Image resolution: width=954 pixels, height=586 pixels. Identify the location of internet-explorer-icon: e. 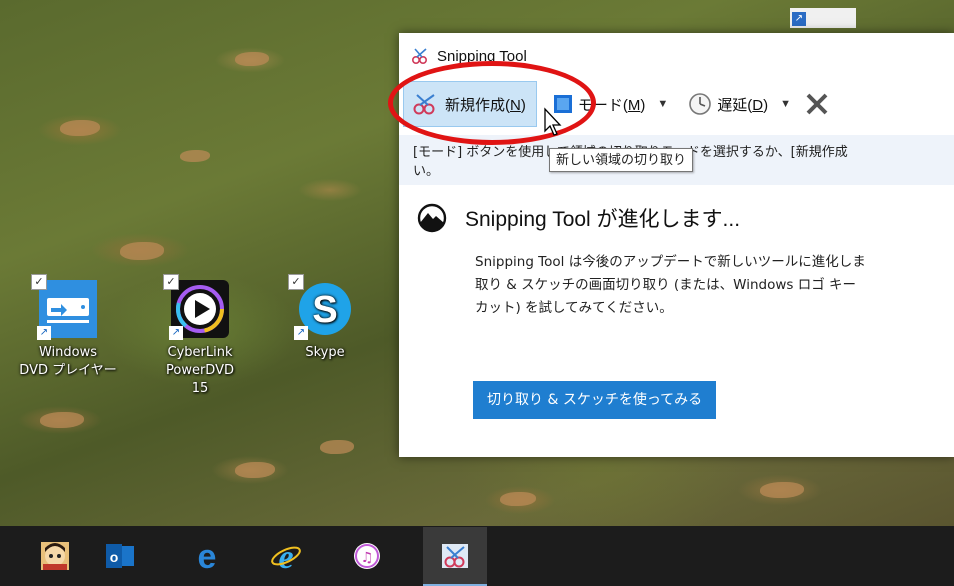
(286, 557).